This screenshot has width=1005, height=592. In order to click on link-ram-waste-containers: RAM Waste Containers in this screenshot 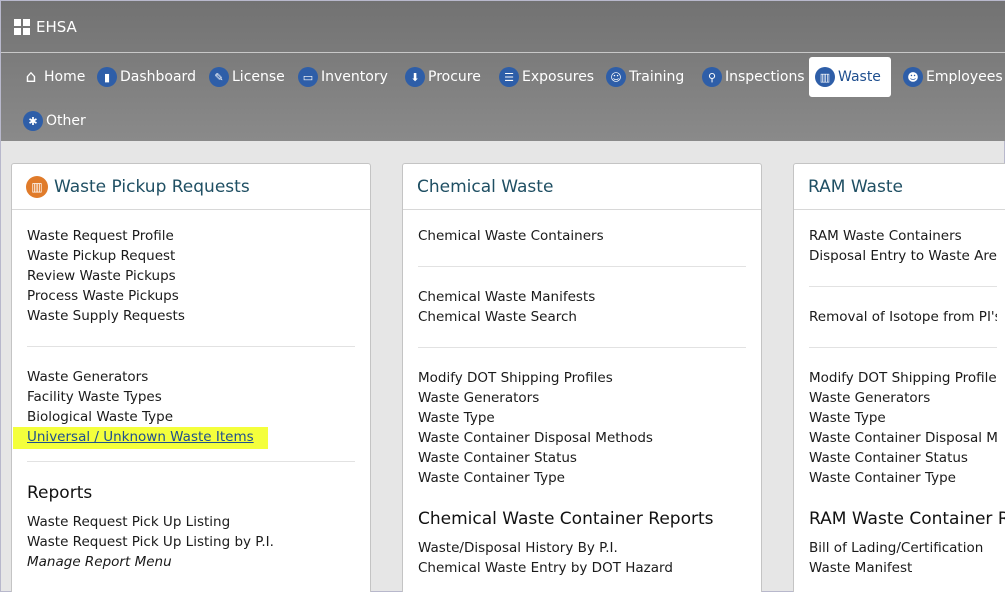, I will do `click(903, 236)`.